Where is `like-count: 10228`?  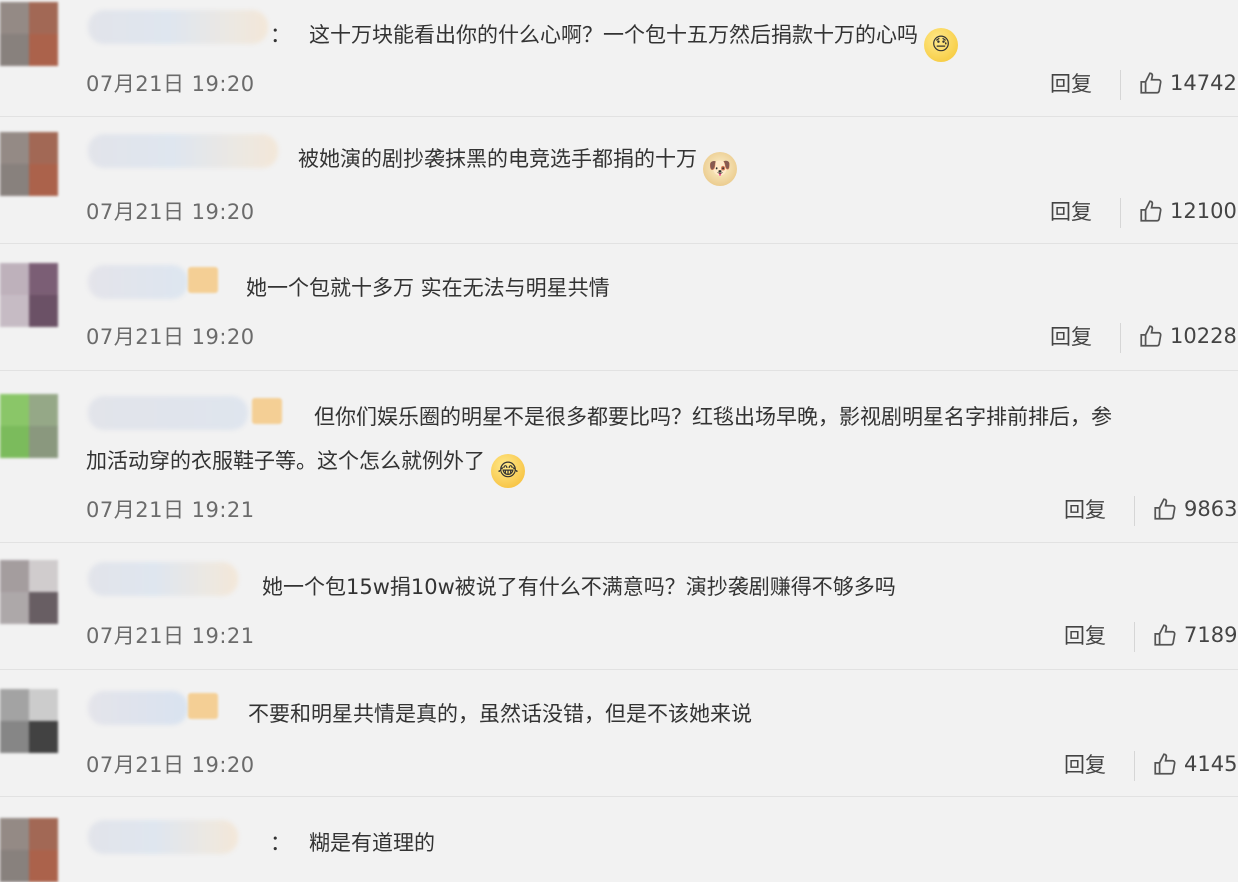
like-count: 10228 is located at coordinates (1203, 336).